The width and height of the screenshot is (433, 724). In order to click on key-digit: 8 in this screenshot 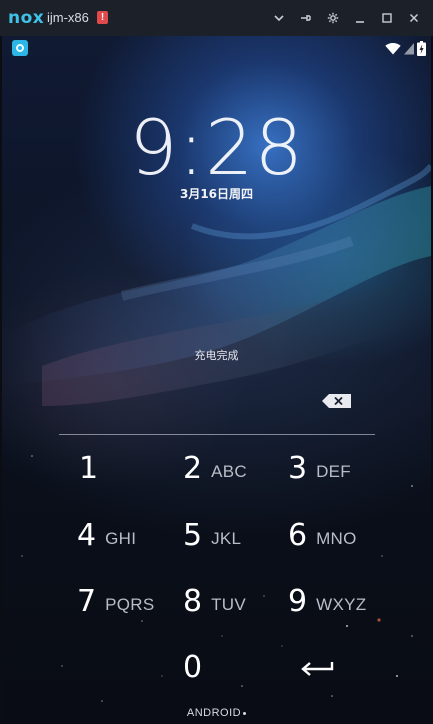, I will do `click(193, 601)`.